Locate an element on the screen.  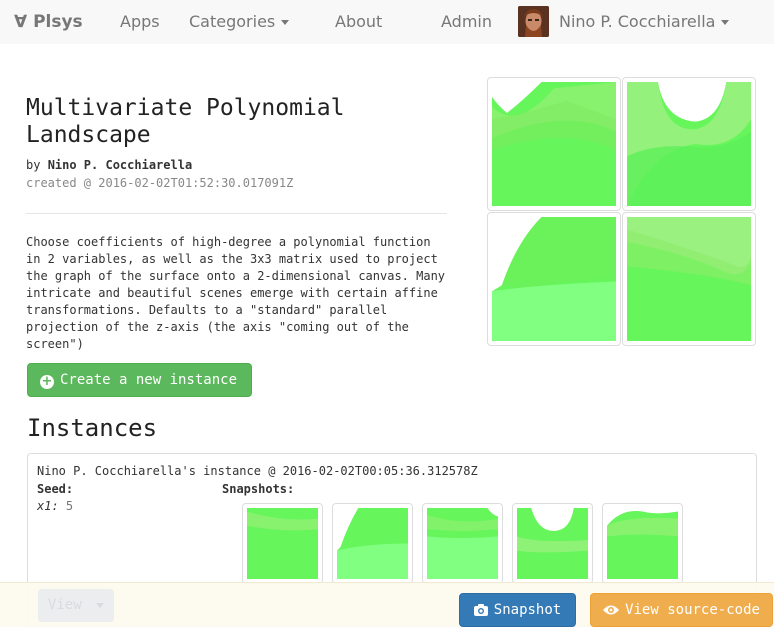
instances-heading: Instances is located at coordinates (92, 428).